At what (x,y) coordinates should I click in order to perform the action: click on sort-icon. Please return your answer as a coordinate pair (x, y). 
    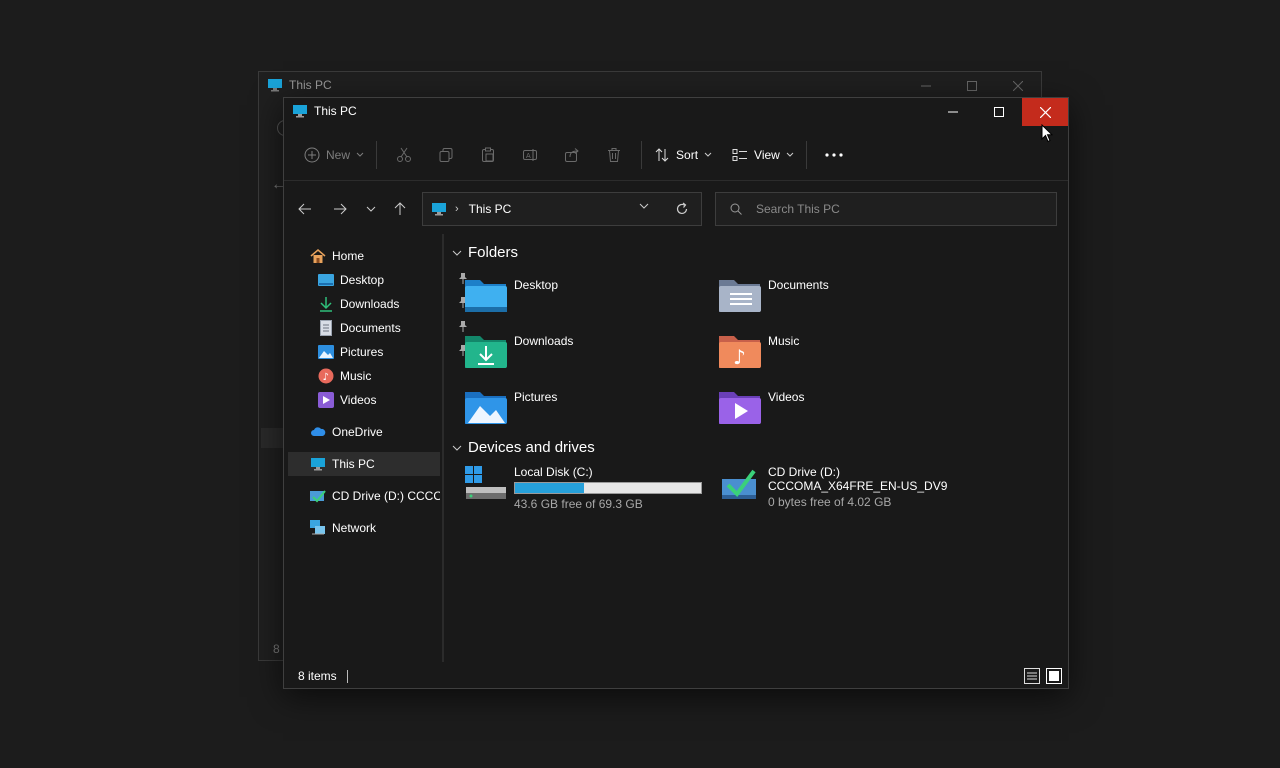
    Looking at the image, I should click on (662, 155).